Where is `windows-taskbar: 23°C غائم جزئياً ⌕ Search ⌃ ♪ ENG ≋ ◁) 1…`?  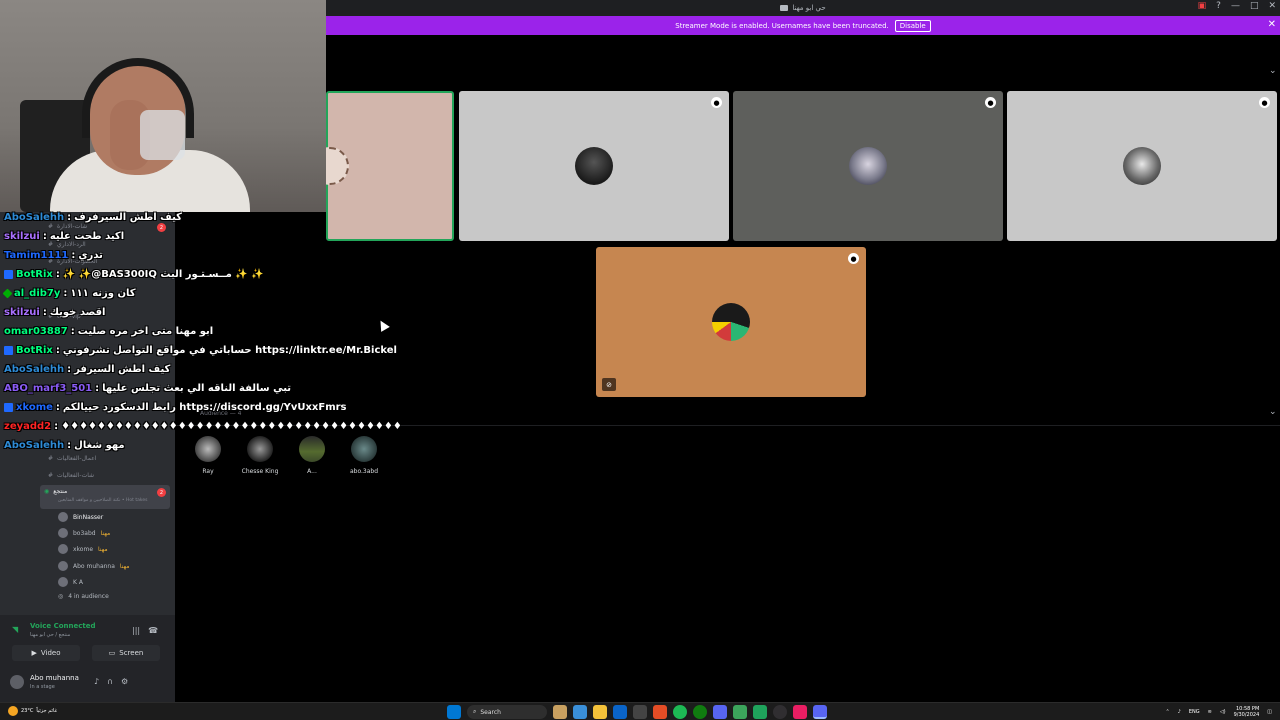 windows-taskbar: 23°C غائم جزئياً ⌕ Search ⌃ ♪ ENG ≋ ◁) 1… is located at coordinates (640, 711).